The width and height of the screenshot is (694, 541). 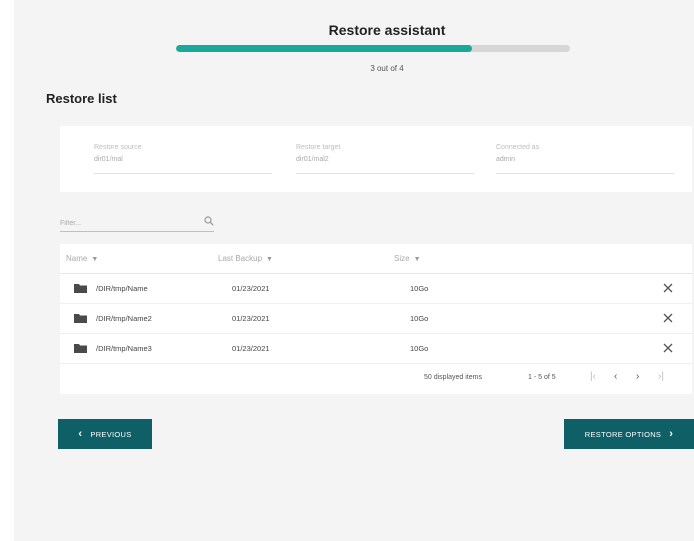 What do you see at coordinates (209, 221) in the screenshot?
I see `search-icon` at bounding box center [209, 221].